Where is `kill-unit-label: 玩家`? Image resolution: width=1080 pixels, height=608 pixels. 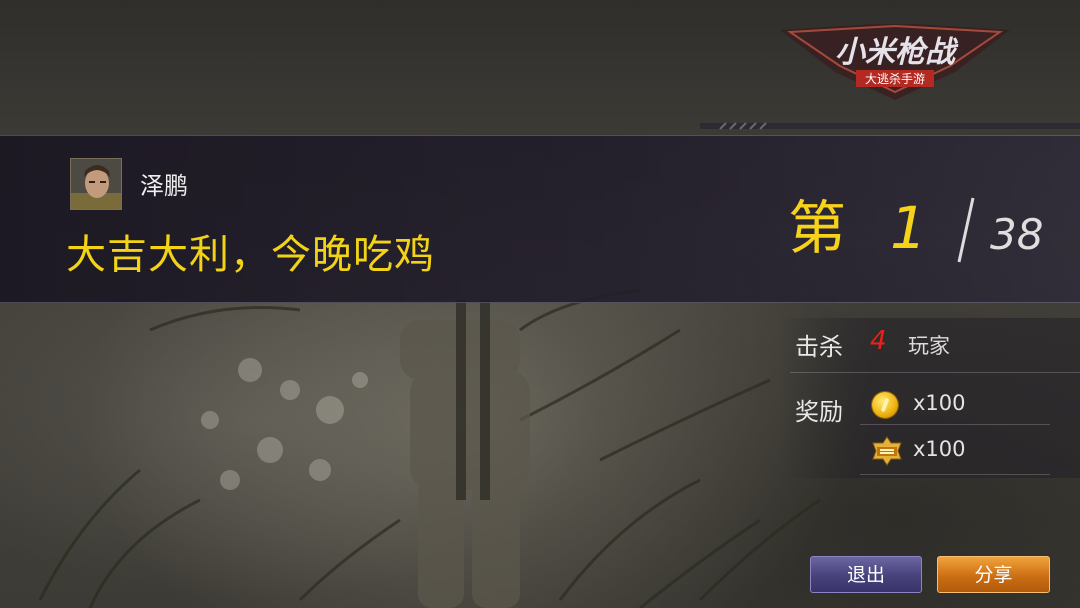 kill-unit-label: 玩家 is located at coordinates (929, 346).